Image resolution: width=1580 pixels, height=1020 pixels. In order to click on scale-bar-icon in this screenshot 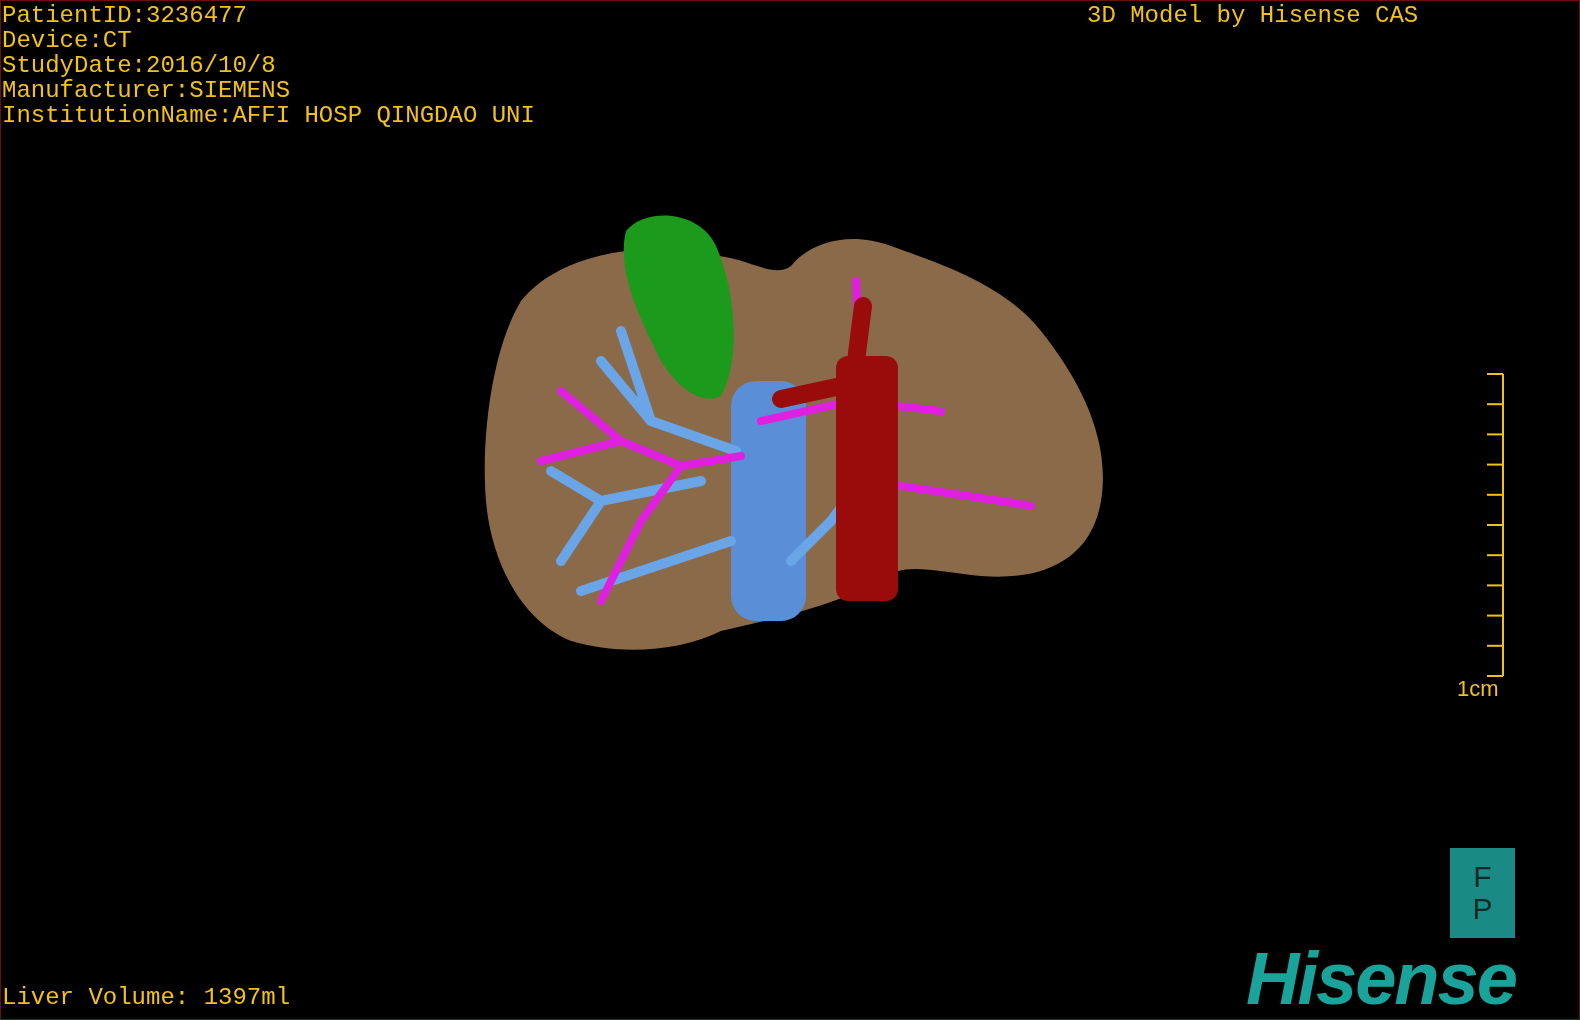, I will do `click(1495, 525)`.